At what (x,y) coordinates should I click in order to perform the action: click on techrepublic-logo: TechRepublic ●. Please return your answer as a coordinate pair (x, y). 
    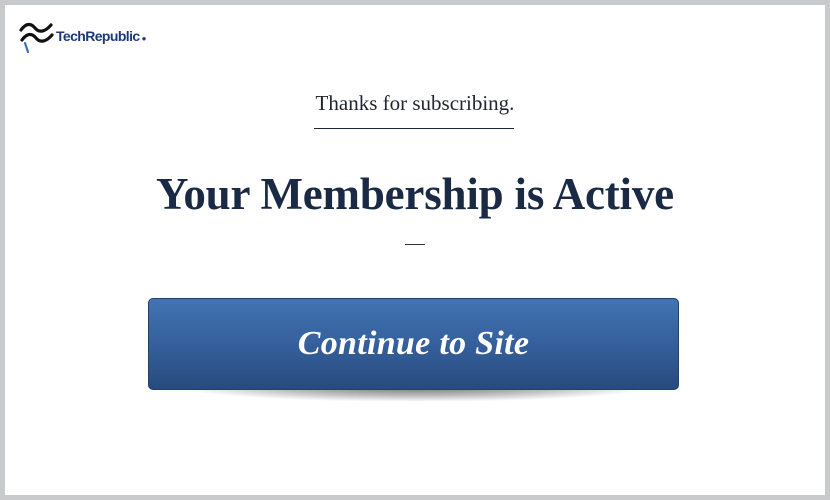
    Looking at the image, I should click on (82, 37).